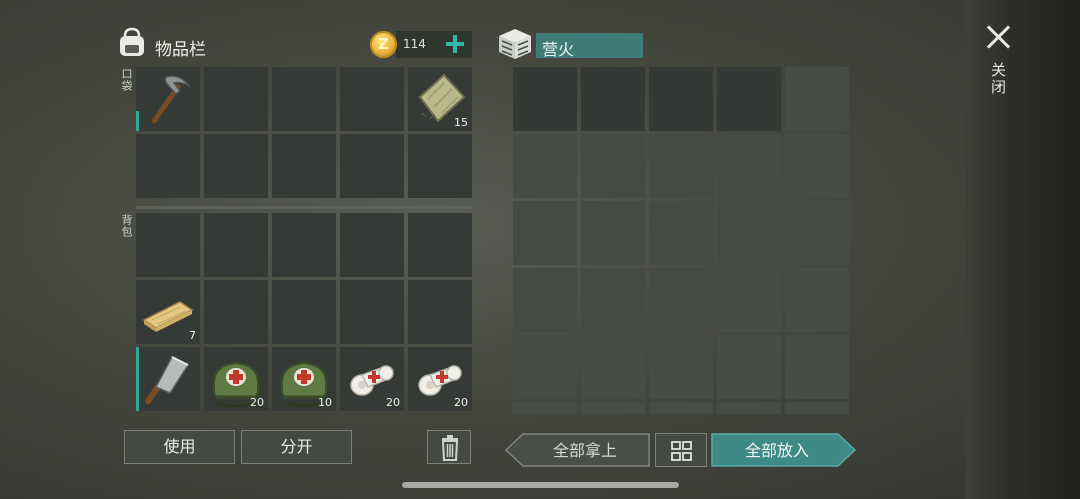 This screenshot has height=499, width=1080. Describe the element at coordinates (296, 447) in the screenshot. I see `split-button: 分开` at that location.